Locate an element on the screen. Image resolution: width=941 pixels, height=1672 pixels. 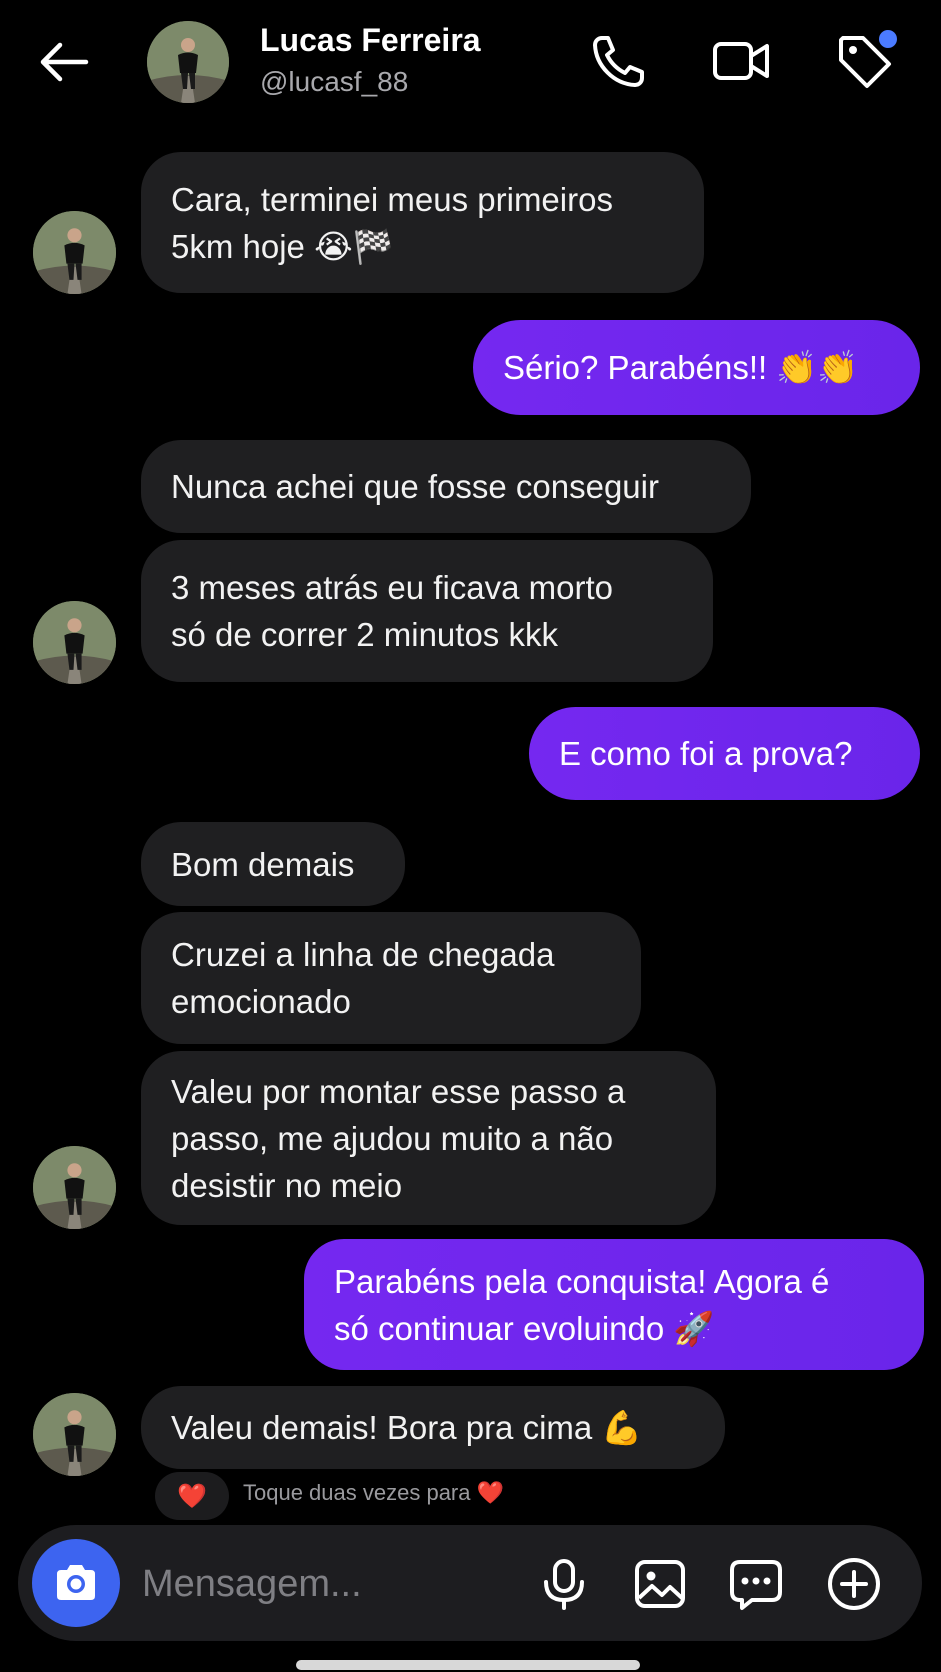
image-icon is located at coordinates (660, 1584).